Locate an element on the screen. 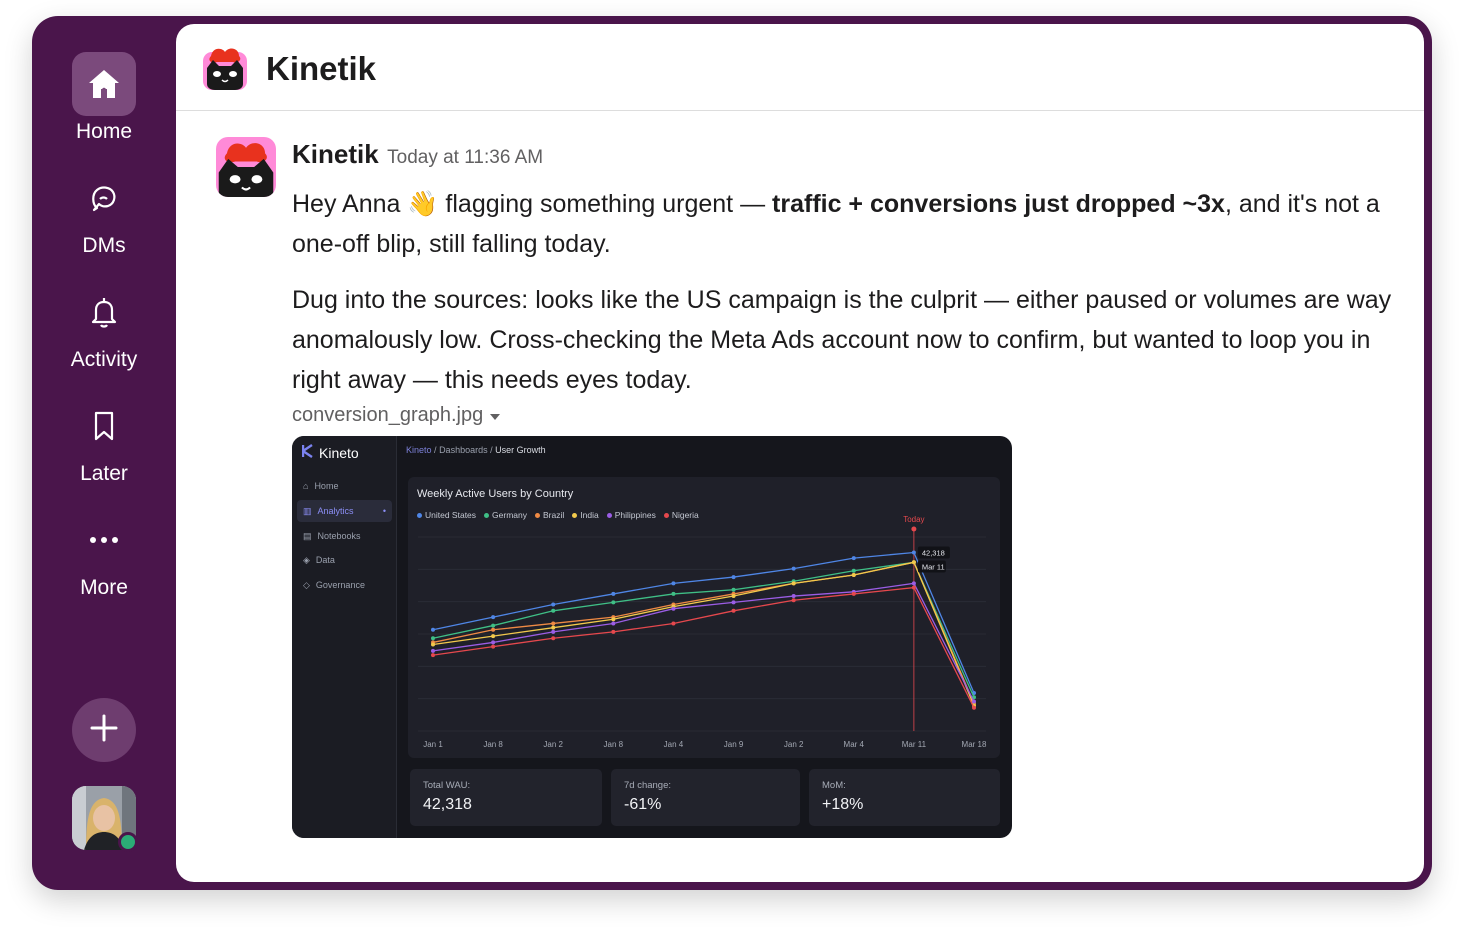 The width and height of the screenshot is (1464, 938). attachment-name: conversion_graph.jpg is located at coordinates (396, 415).